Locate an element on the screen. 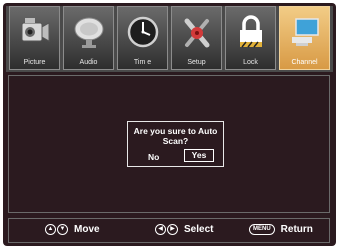 The image size is (339, 248). up-arrow-icon: ▲ is located at coordinates (50, 229).